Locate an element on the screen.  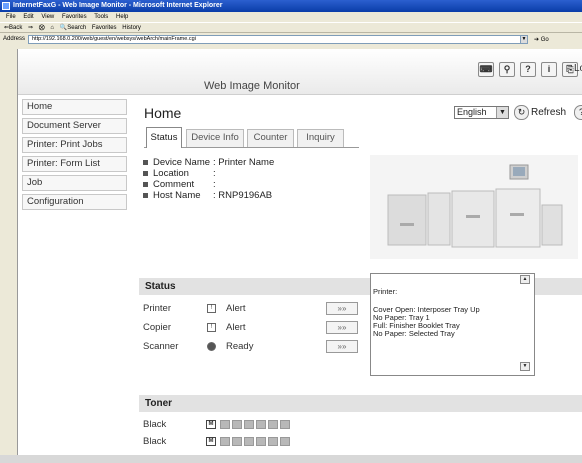
device-name: Scanner is located at coordinates (161, 346).